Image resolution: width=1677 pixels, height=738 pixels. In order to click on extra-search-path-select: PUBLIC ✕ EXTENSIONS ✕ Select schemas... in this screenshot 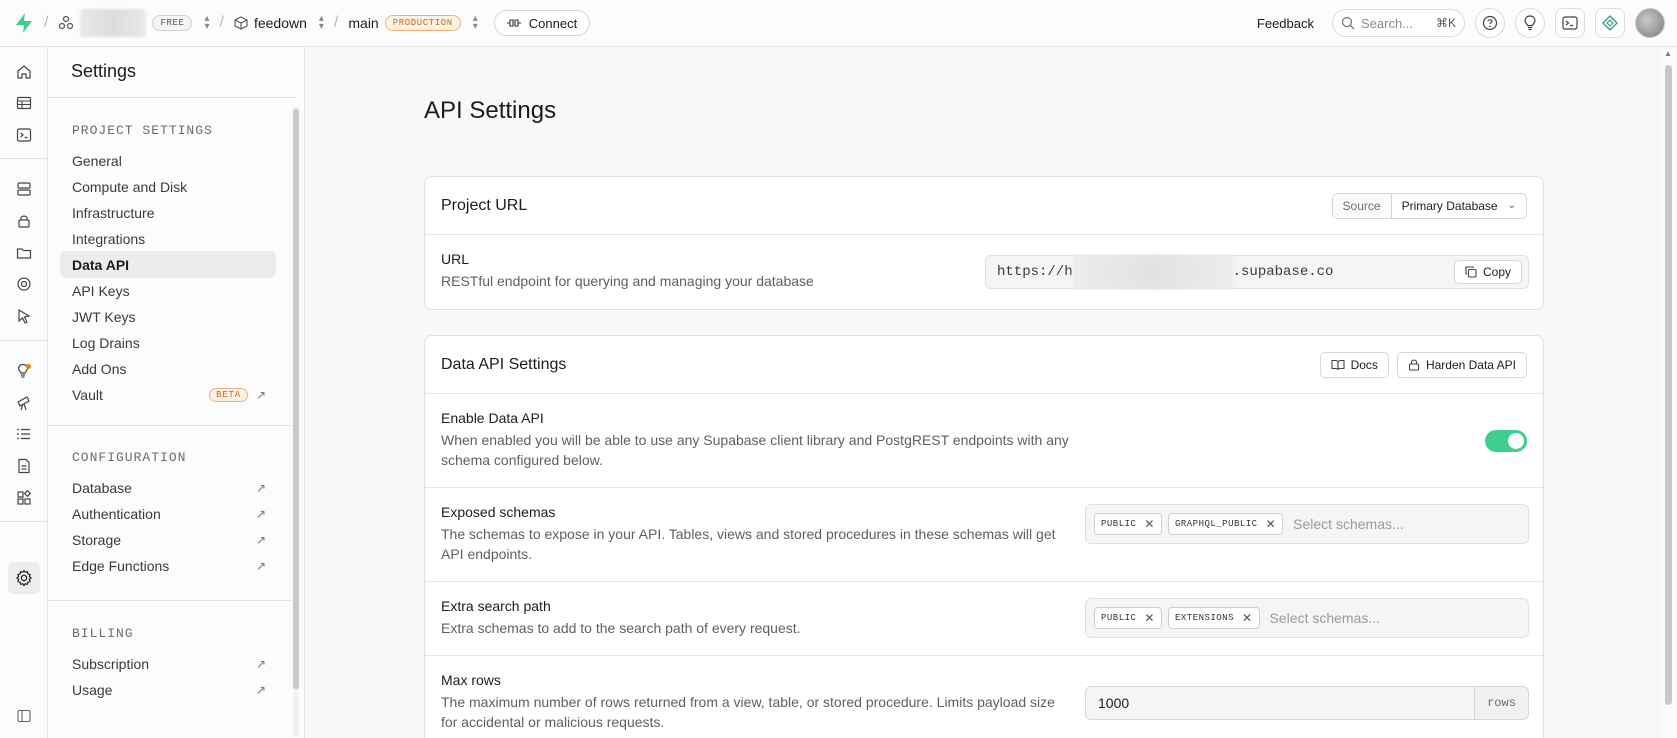, I will do `click(1307, 618)`.